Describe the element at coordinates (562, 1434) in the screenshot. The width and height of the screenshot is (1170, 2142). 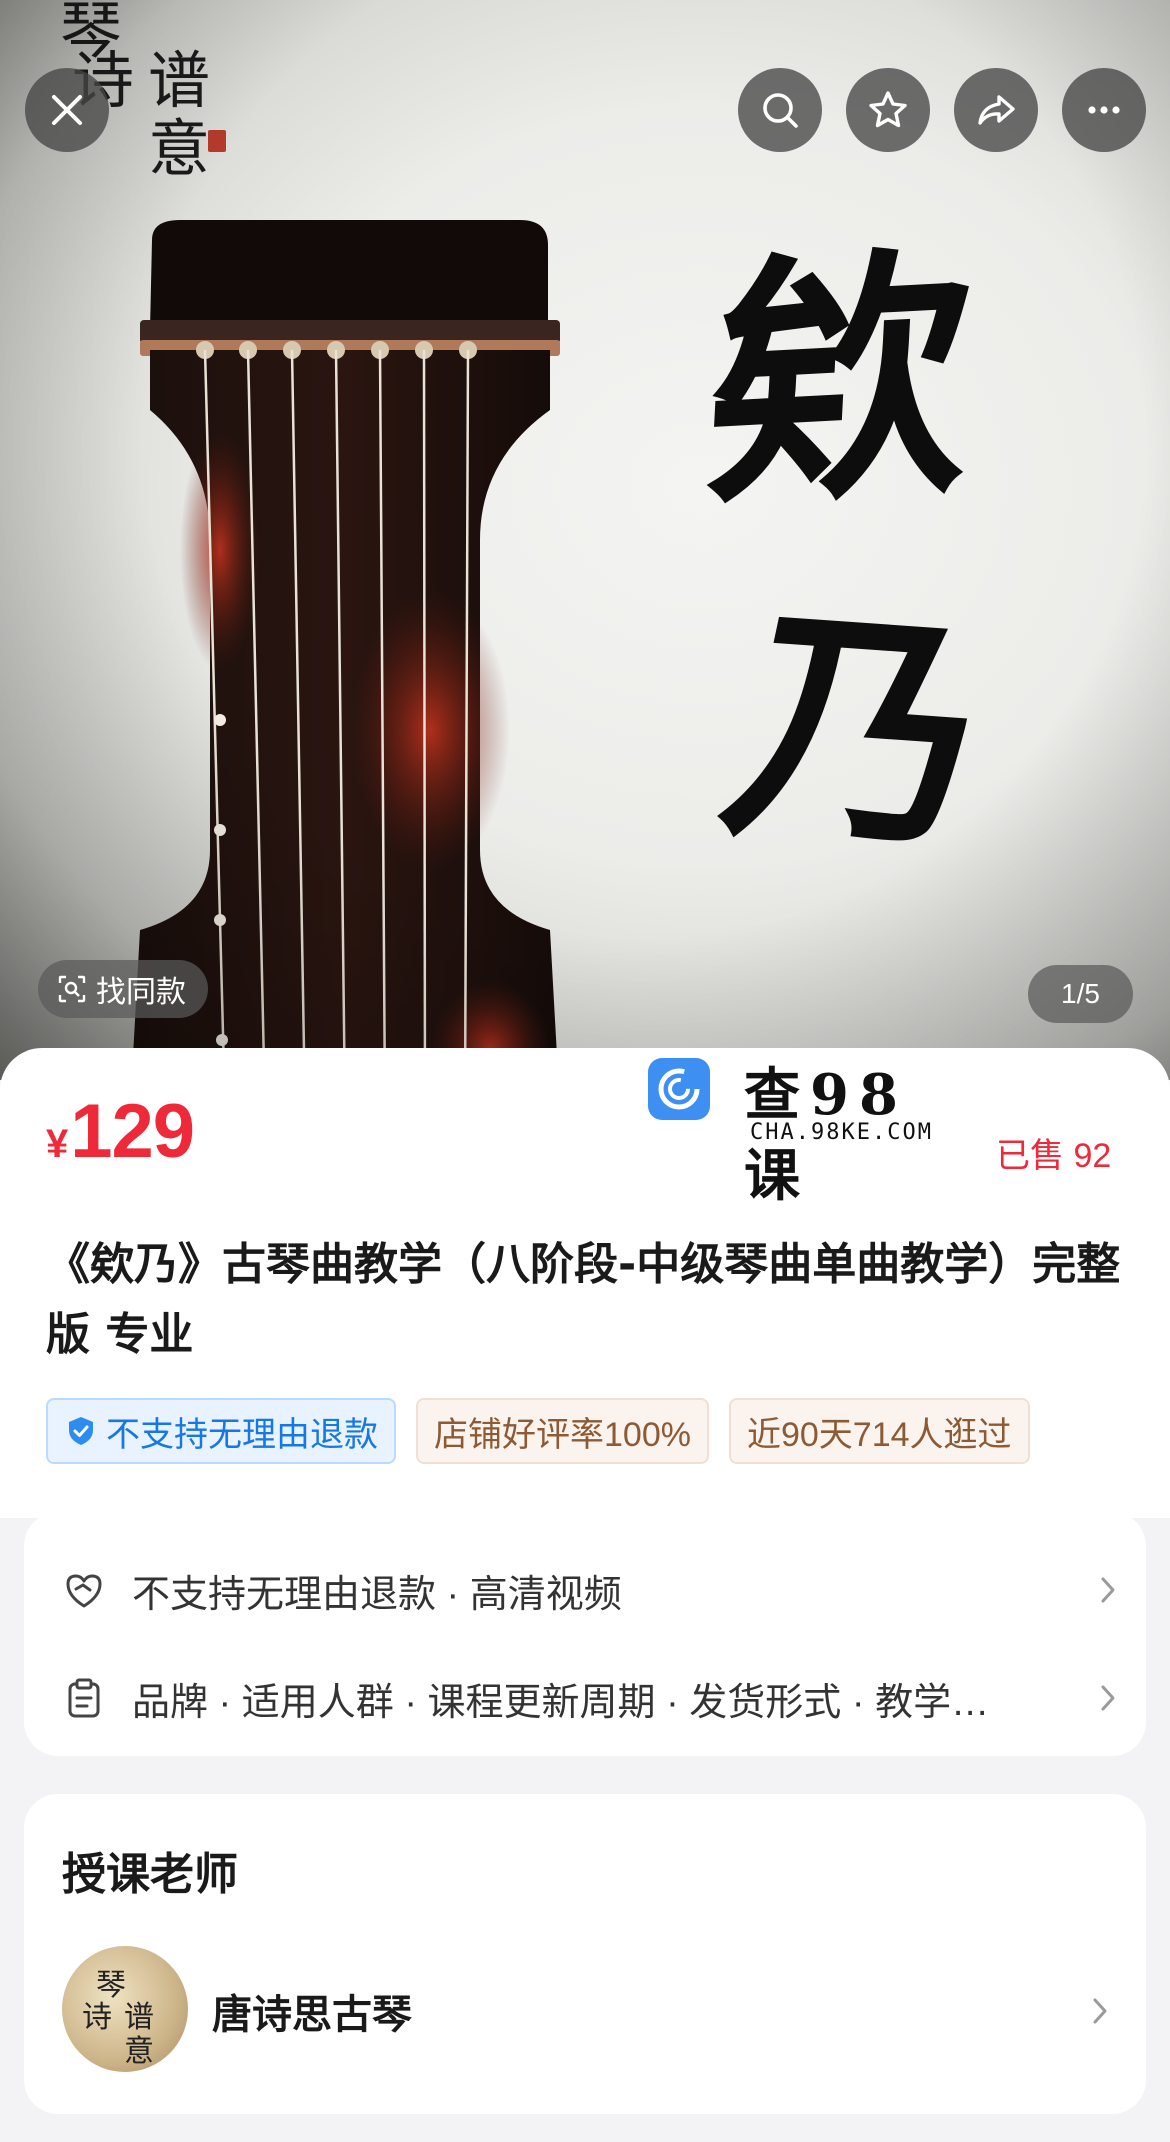
I see `tag-label: 店铺好评率100%` at that location.